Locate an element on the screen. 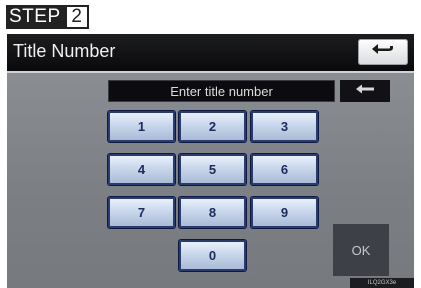  return-arrow-icon is located at coordinates (383, 52).